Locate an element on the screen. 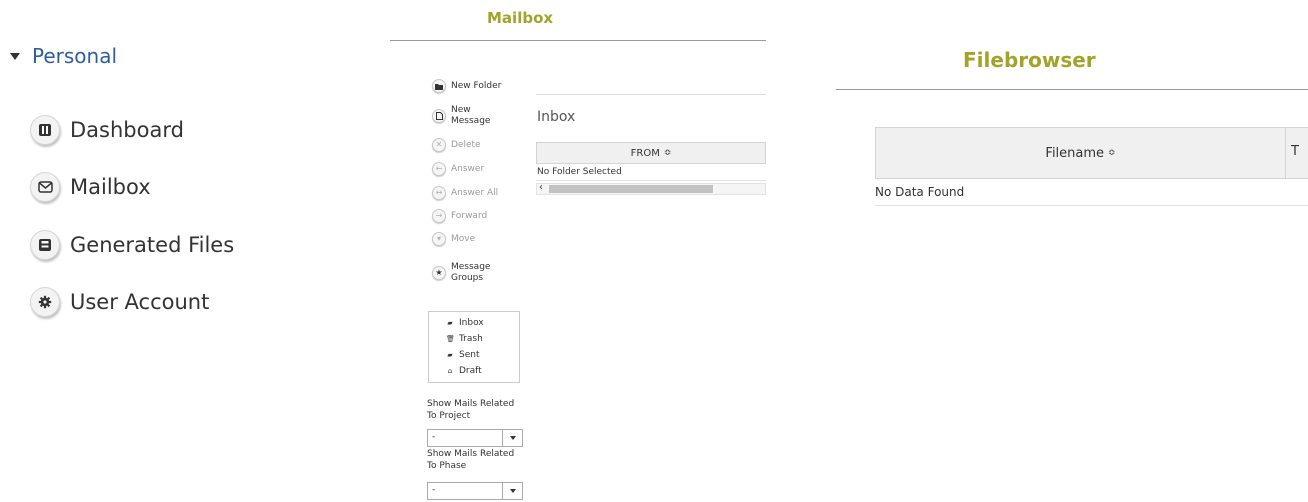 The height and width of the screenshot is (502, 1308). no-folder-message: No Folder Selected is located at coordinates (651, 173).